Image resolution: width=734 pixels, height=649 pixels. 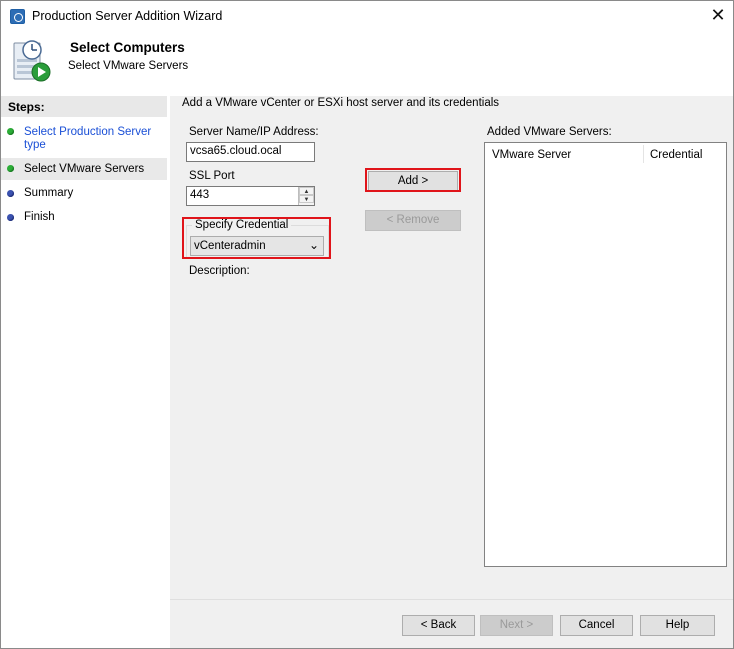 I want to click on step-label: Summary, so click(x=49, y=193).